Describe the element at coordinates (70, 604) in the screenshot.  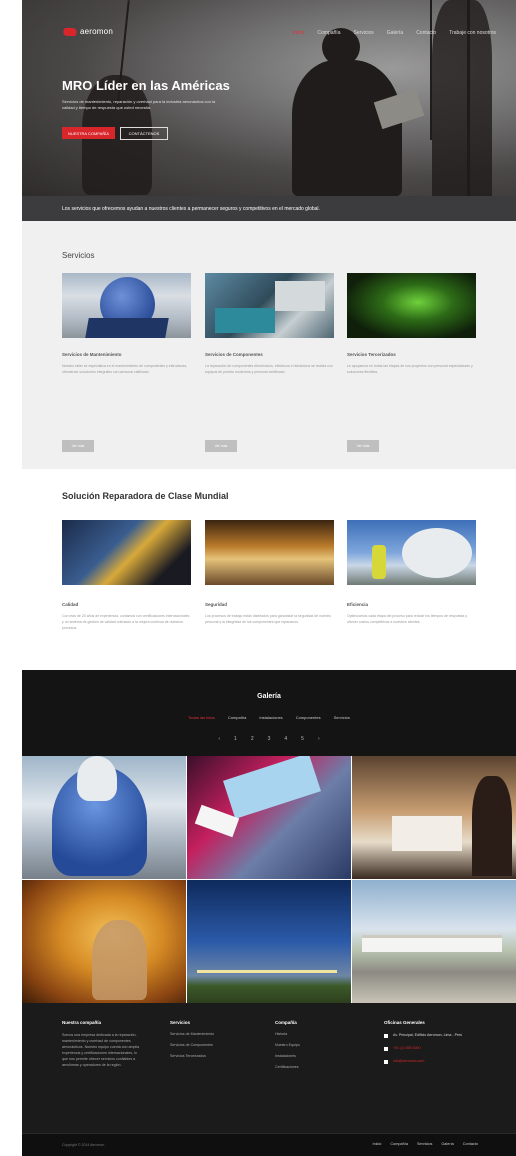
I see `solution-card-title: Calidad` at that location.